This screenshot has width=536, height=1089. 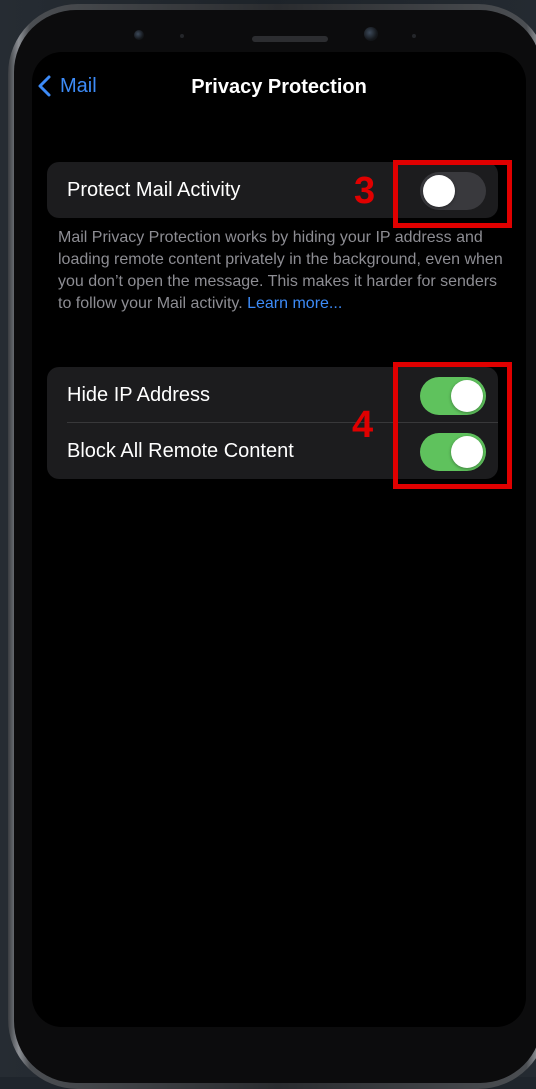 I want to click on front-camera-icon, so click(x=139, y=35).